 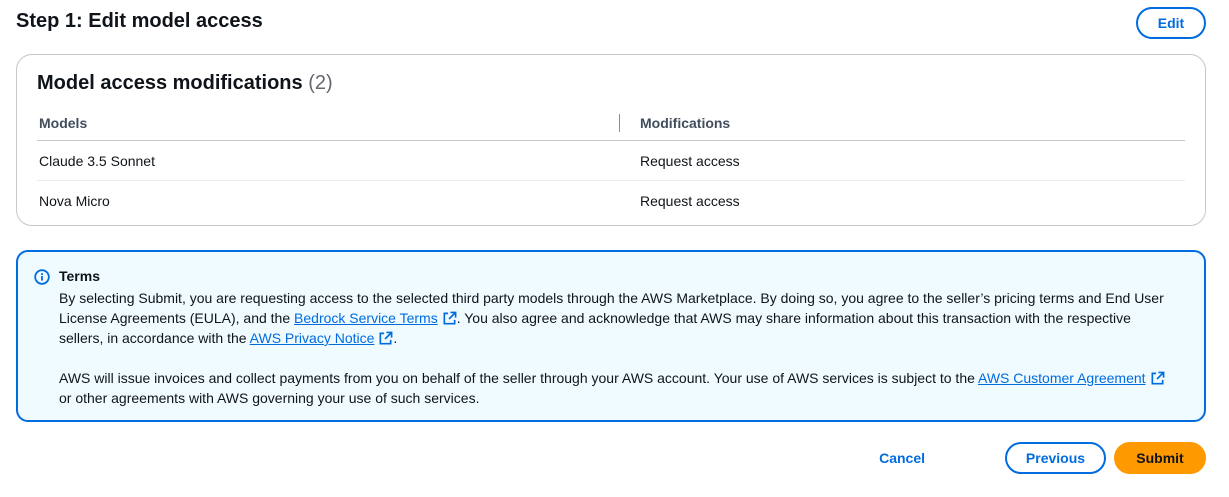 I want to click on link-text: AWS Customer Agreement, so click(x=1062, y=378).